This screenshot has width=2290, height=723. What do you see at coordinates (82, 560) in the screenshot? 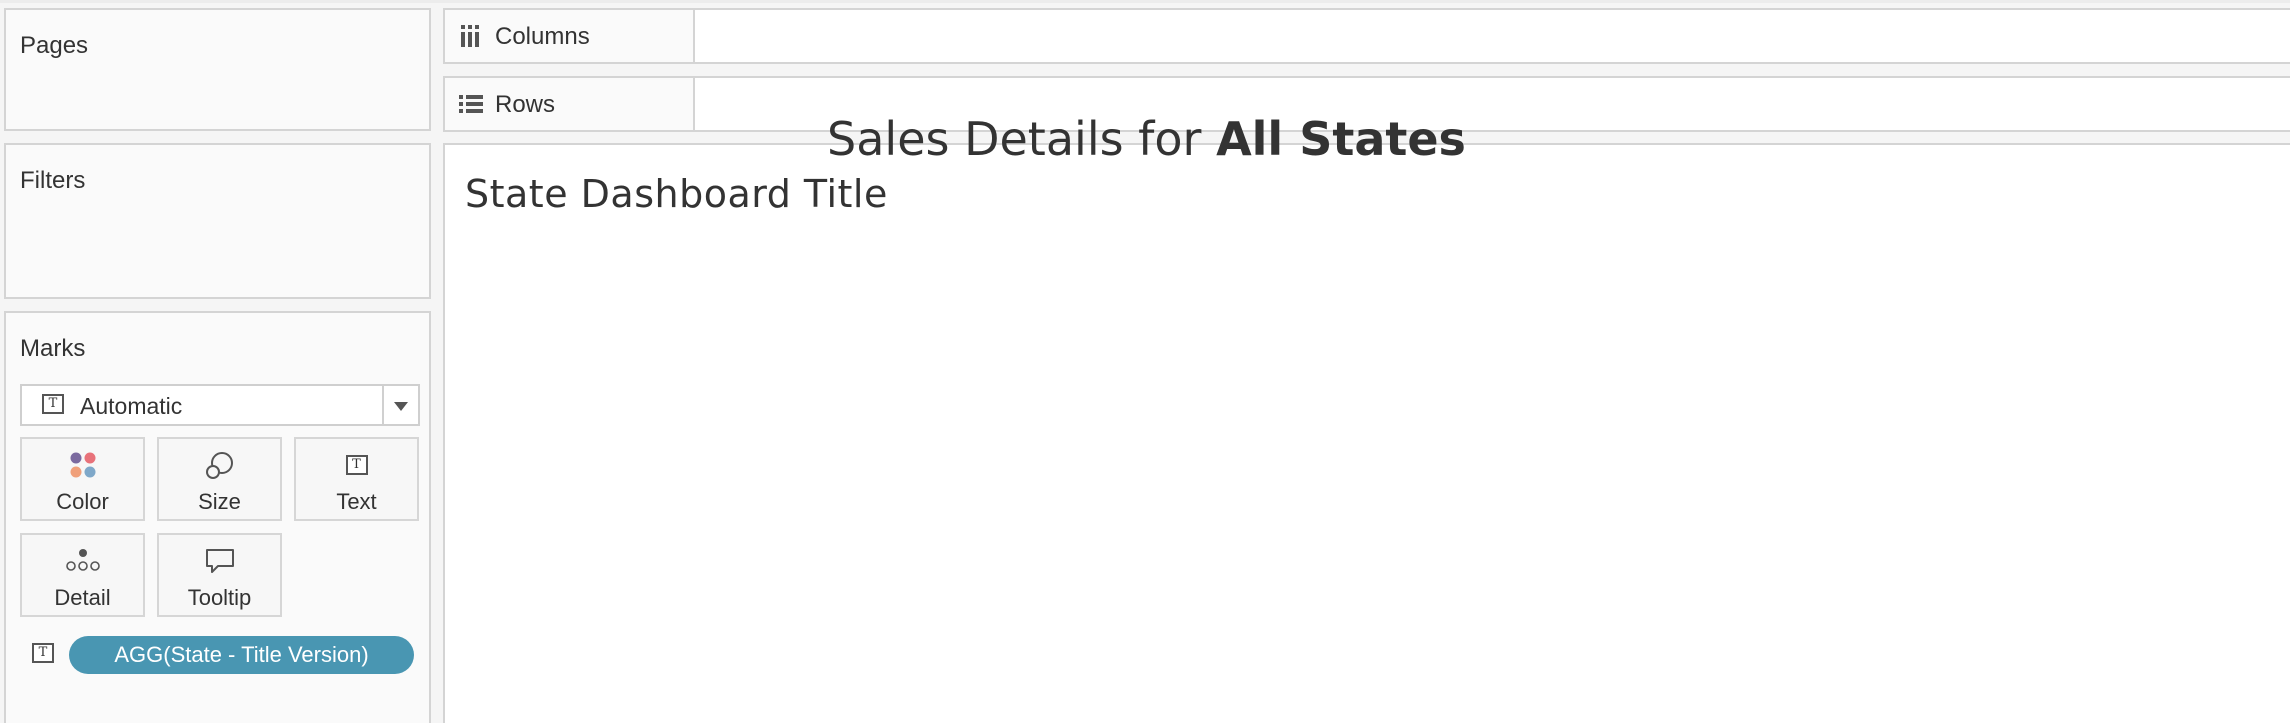
I see `detail-dots-icon` at bounding box center [82, 560].